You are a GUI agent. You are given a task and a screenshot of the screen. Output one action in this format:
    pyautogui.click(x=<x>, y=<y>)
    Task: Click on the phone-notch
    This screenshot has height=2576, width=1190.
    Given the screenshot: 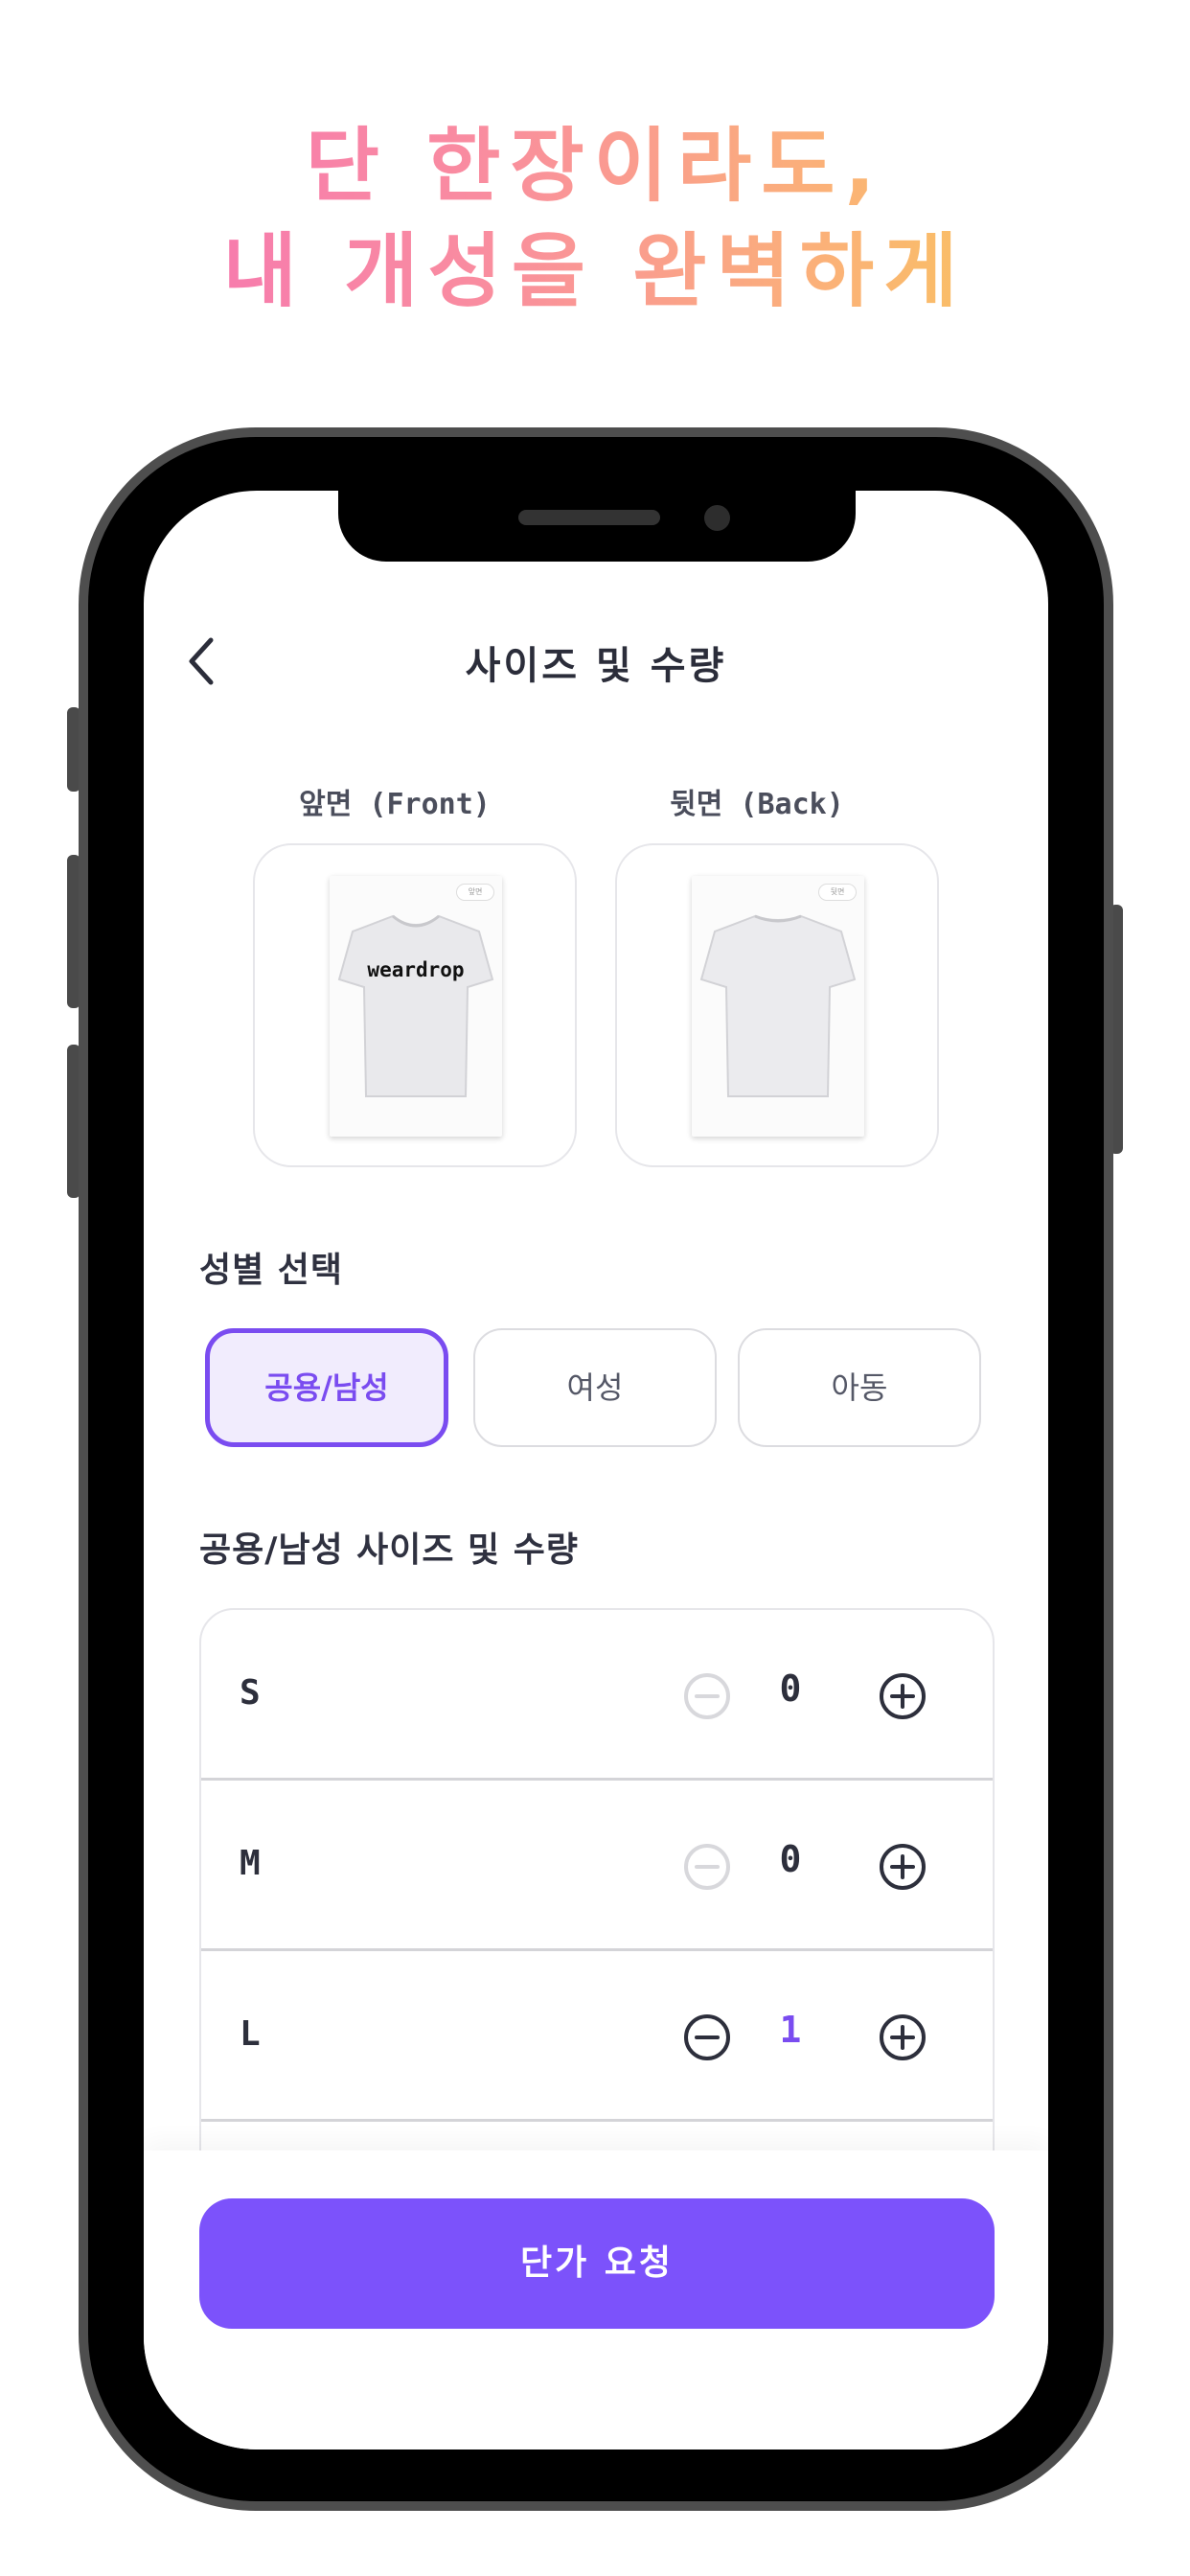 What is the action you would take?
    pyautogui.click(x=597, y=526)
    